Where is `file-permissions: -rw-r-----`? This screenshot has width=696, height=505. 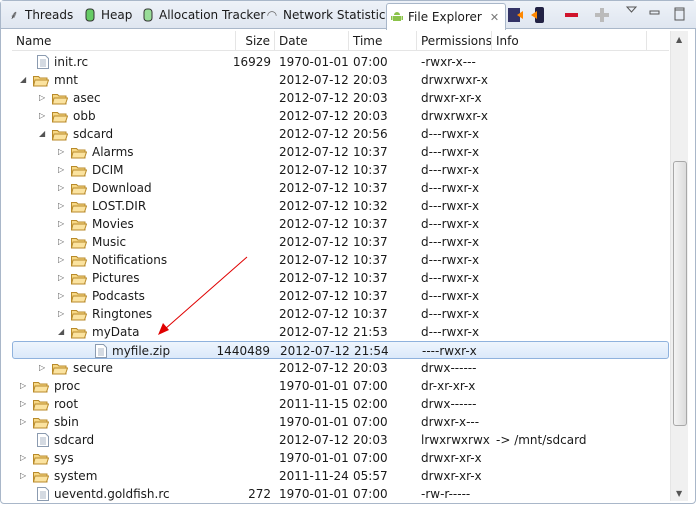 file-permissions: -rw-r----- is located at coordinates (446, 494).